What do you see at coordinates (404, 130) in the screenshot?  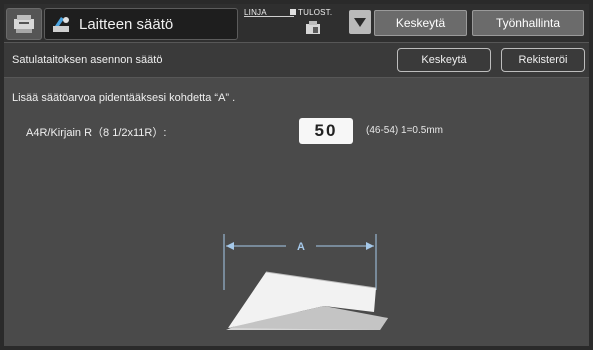 I see `range-text: (46-54) 1=0.5mm` at bounding box center [404, 130].